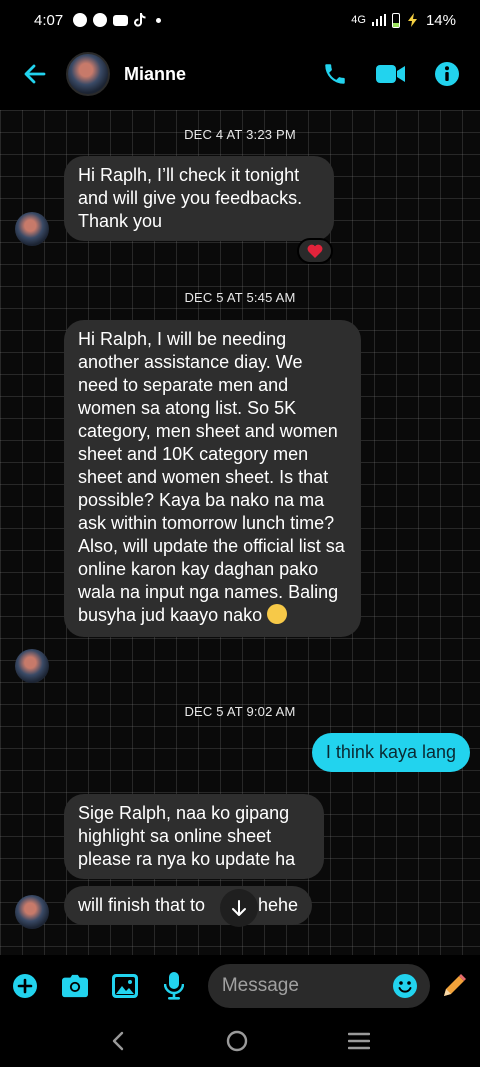 The width and height of the screenshot is (480, 1067). What do you see at coordinates (240, 20) in the screenshot?
I see `status-bar: 4:07 4G 14%` at bounding box center [240, 20].